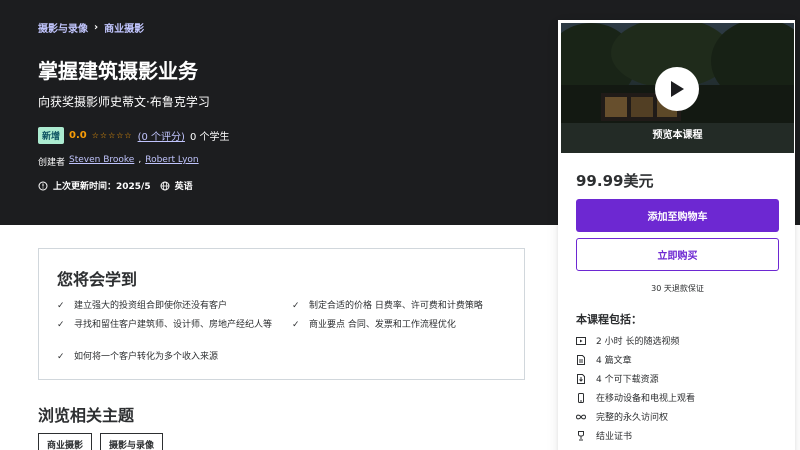 The height and width of the screenshot is (450, 800). What do you see at coordinates (112, 135) in the screenshot?
I see `star-rating-icon: ☆☆☆☆☆` at bounding box center [112, 135].